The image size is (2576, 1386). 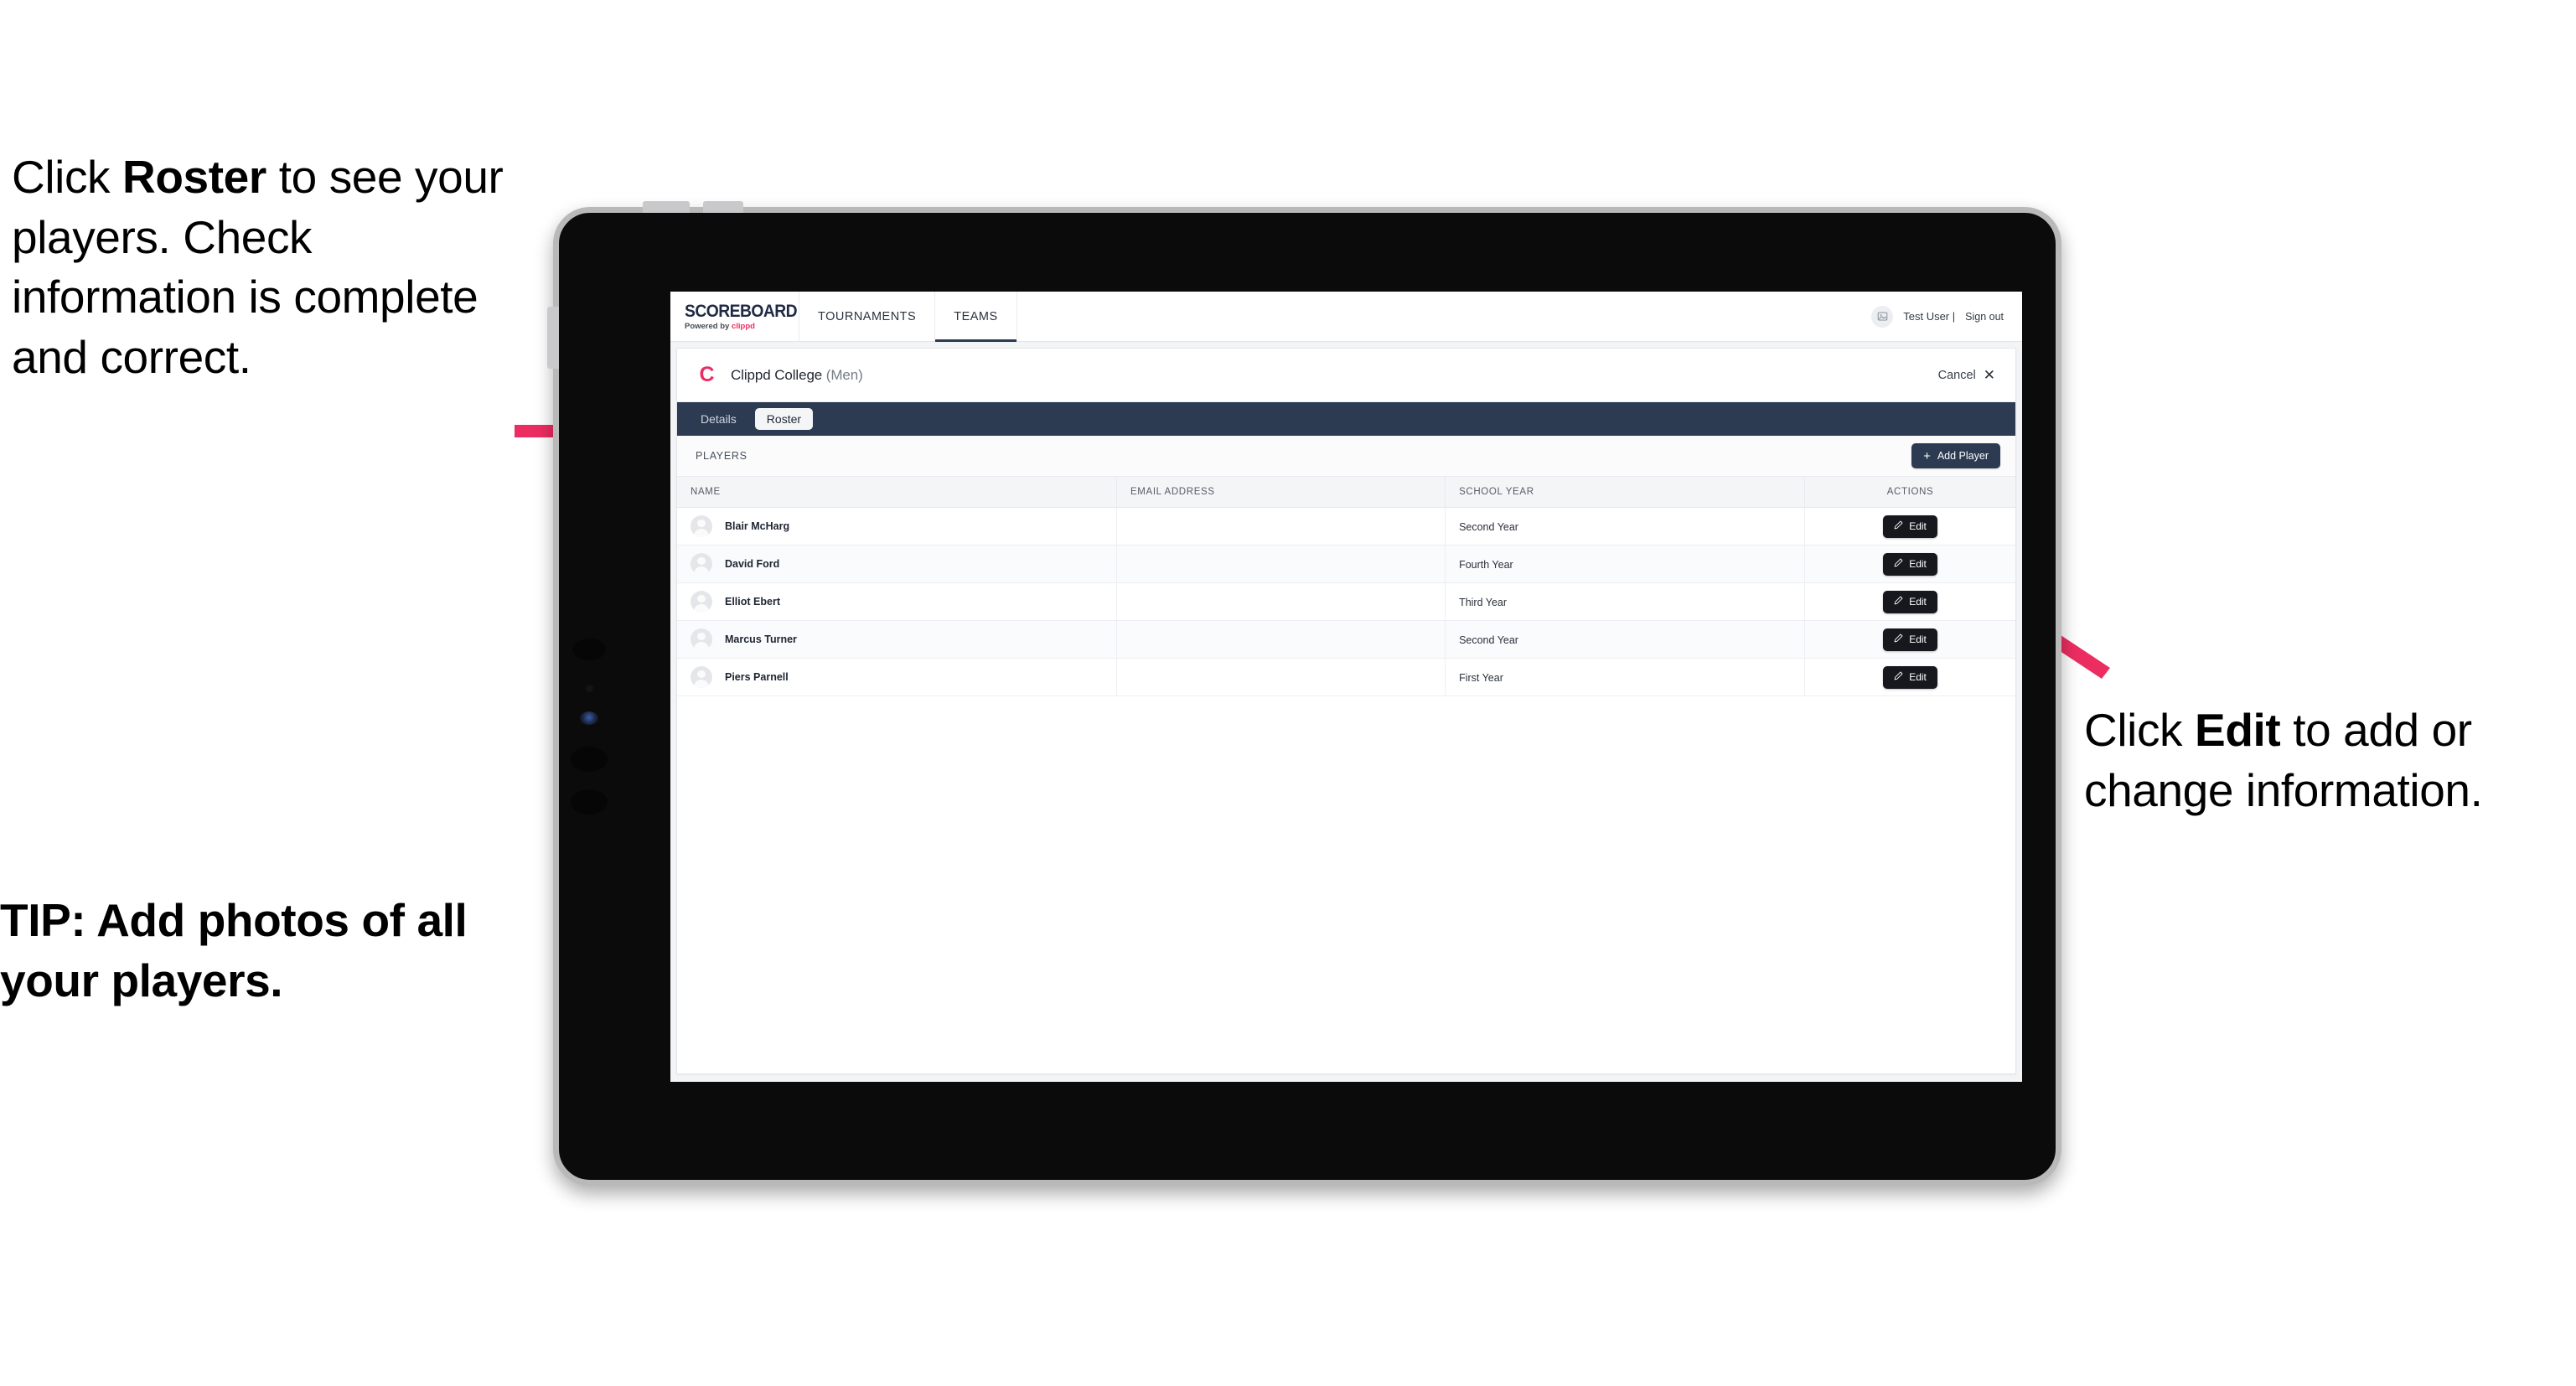 I want to click on cancel-label: Cancel, so click(x=1956, y=375).